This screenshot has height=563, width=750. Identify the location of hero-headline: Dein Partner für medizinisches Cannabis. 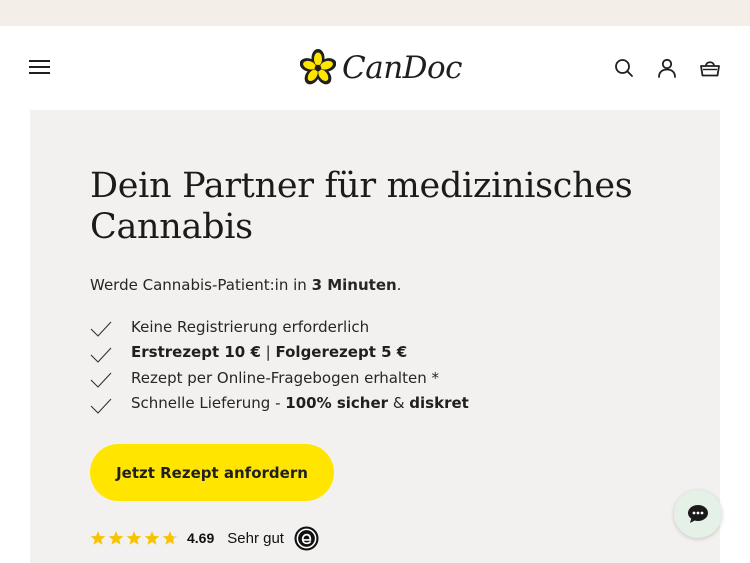
(361, 206).